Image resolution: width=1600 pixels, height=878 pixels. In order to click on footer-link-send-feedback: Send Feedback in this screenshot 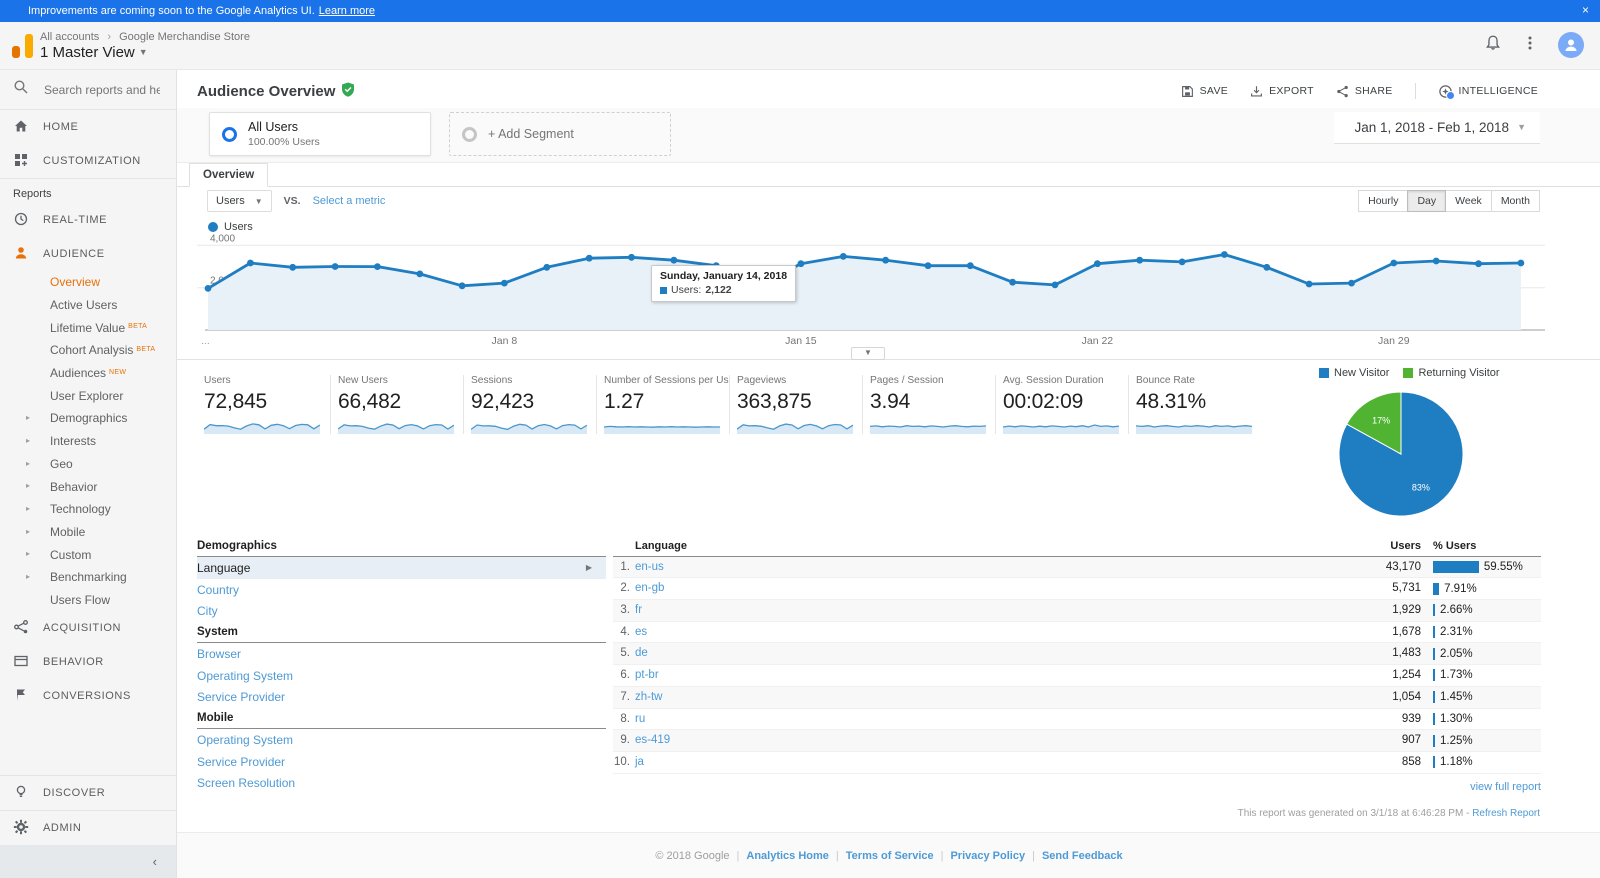, I will do `click(1082, 856)`.